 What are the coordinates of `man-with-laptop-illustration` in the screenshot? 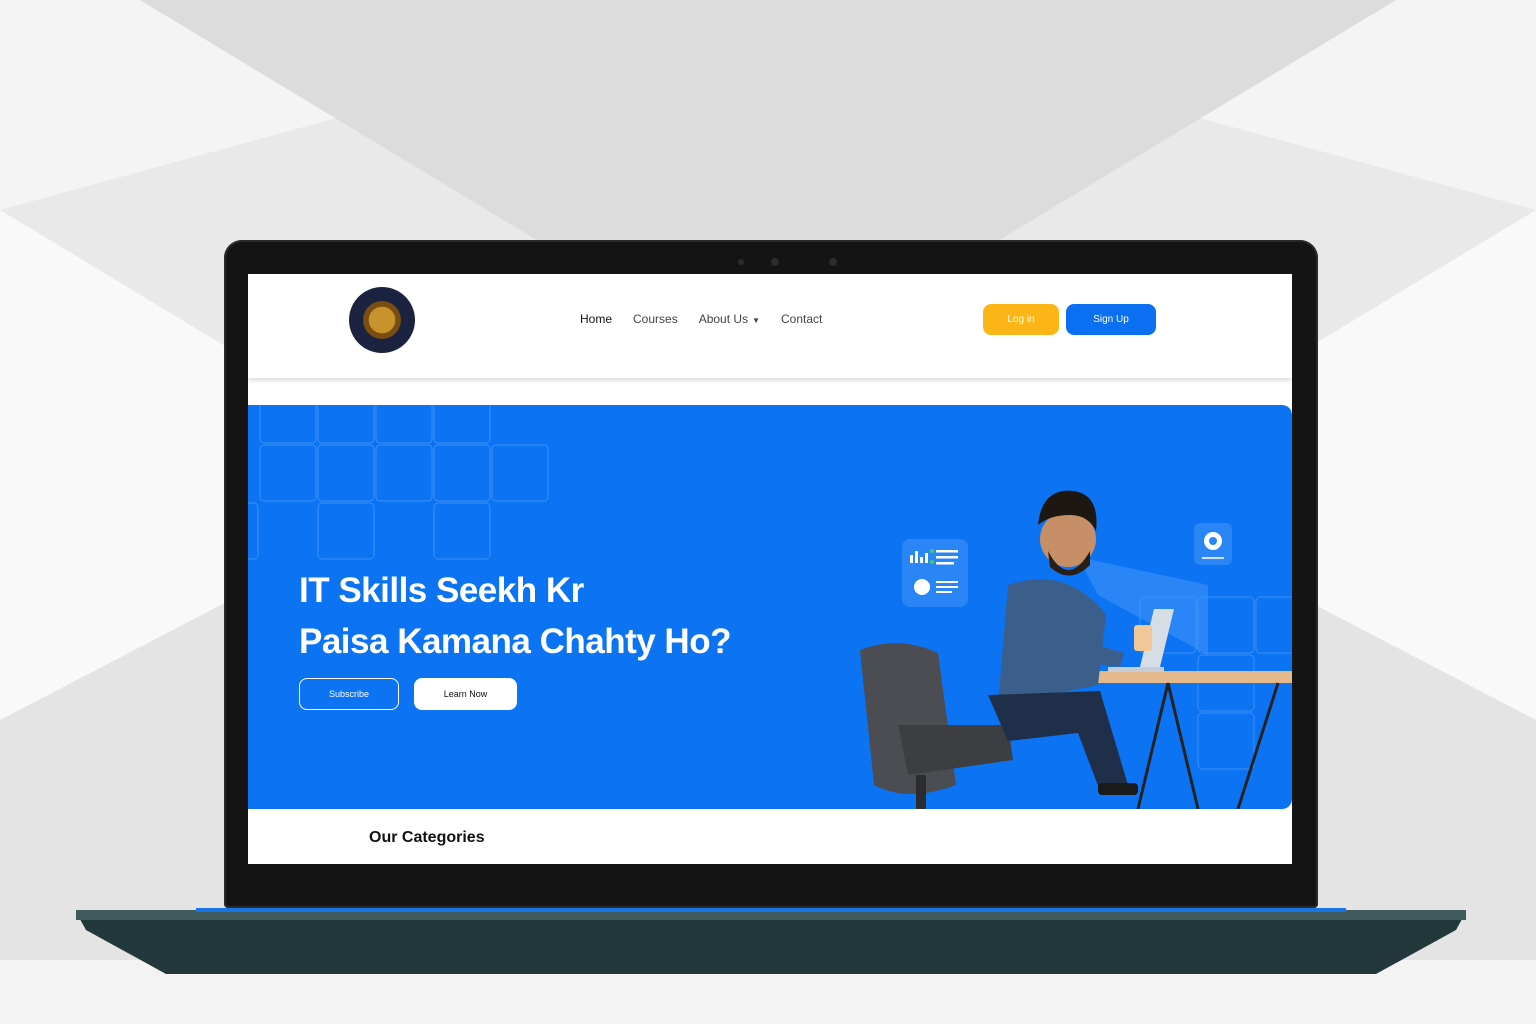 It's located at (1076, 649).